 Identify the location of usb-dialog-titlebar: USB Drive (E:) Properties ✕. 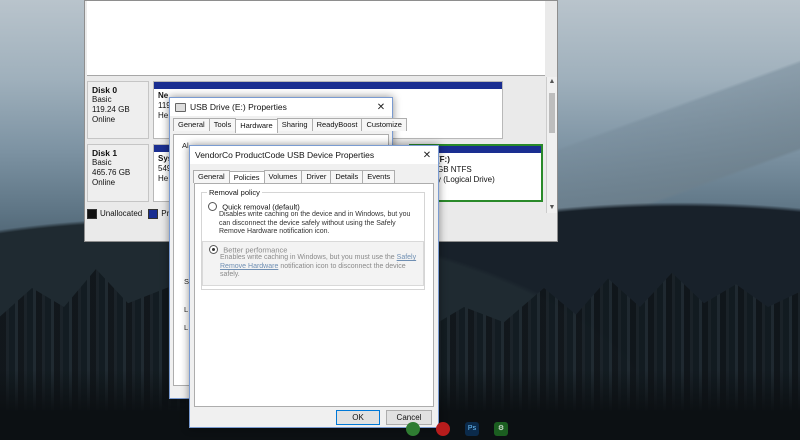
(281, 107).